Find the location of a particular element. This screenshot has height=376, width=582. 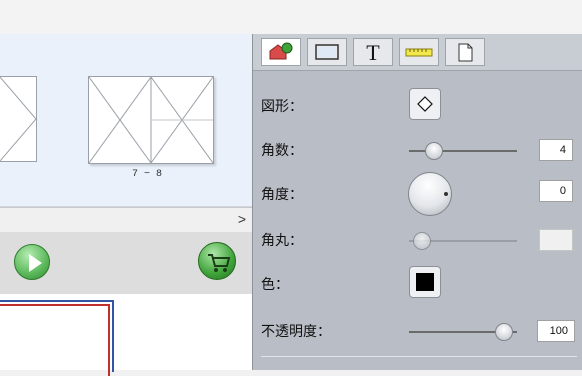

opacity-label: 不透明度： is located at coordinates (296, 331).